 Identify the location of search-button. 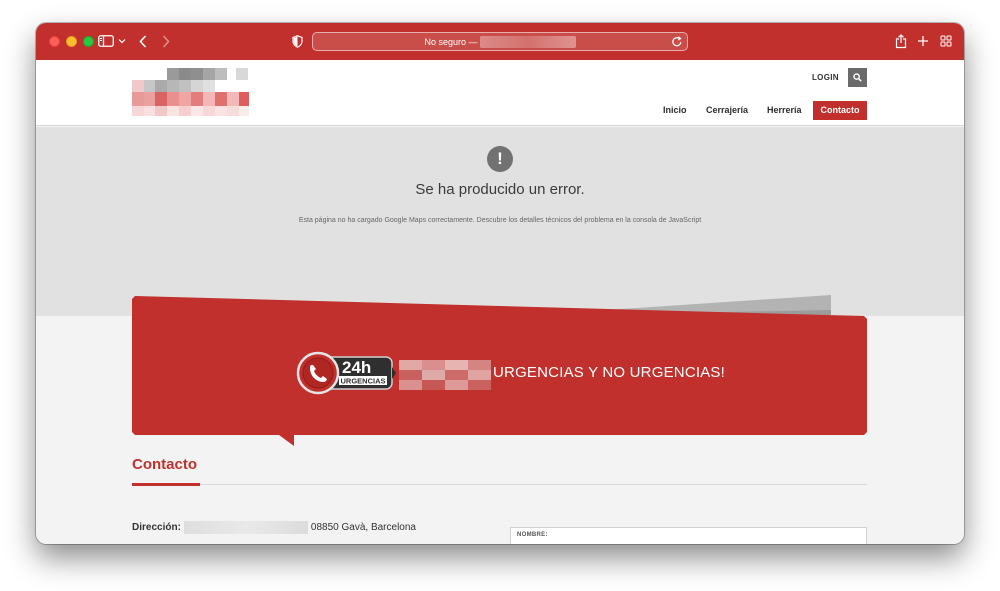
(857, 77).